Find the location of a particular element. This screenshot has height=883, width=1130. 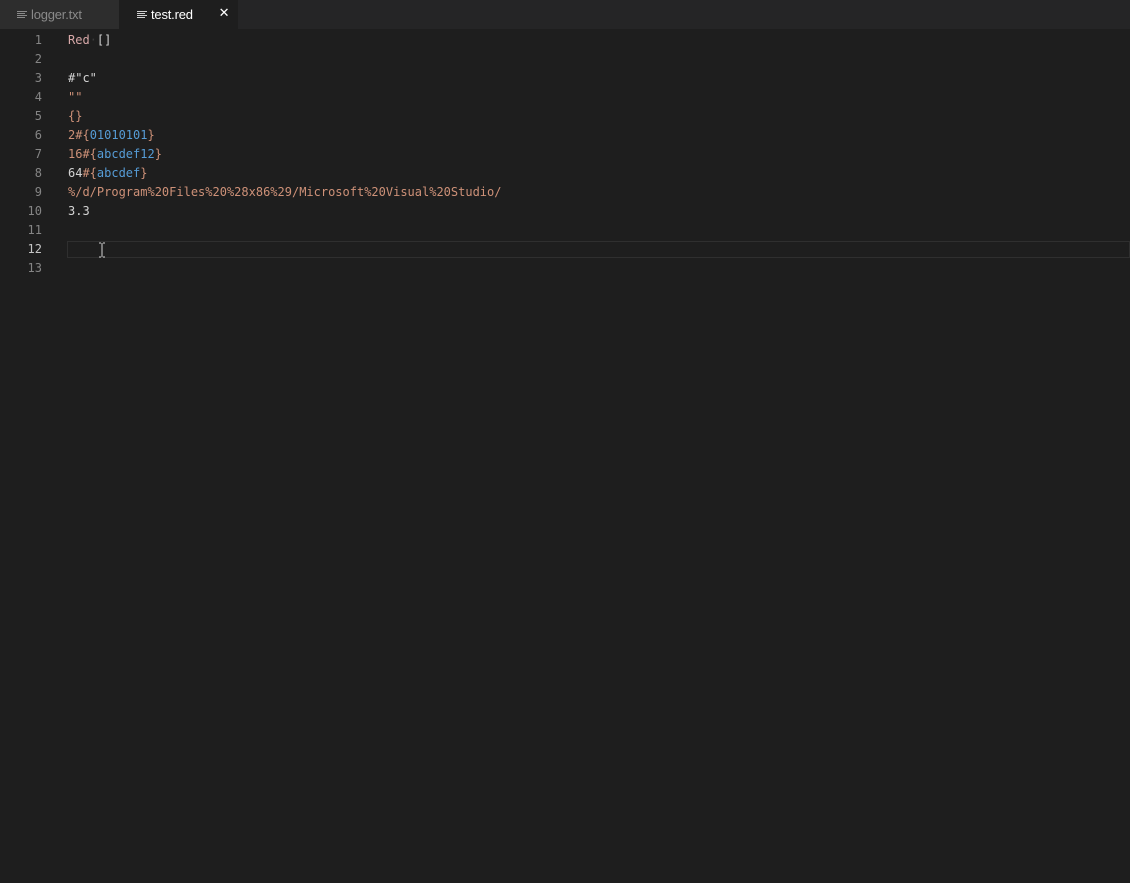

line-number: 1 is located at coordinates (38, 40).